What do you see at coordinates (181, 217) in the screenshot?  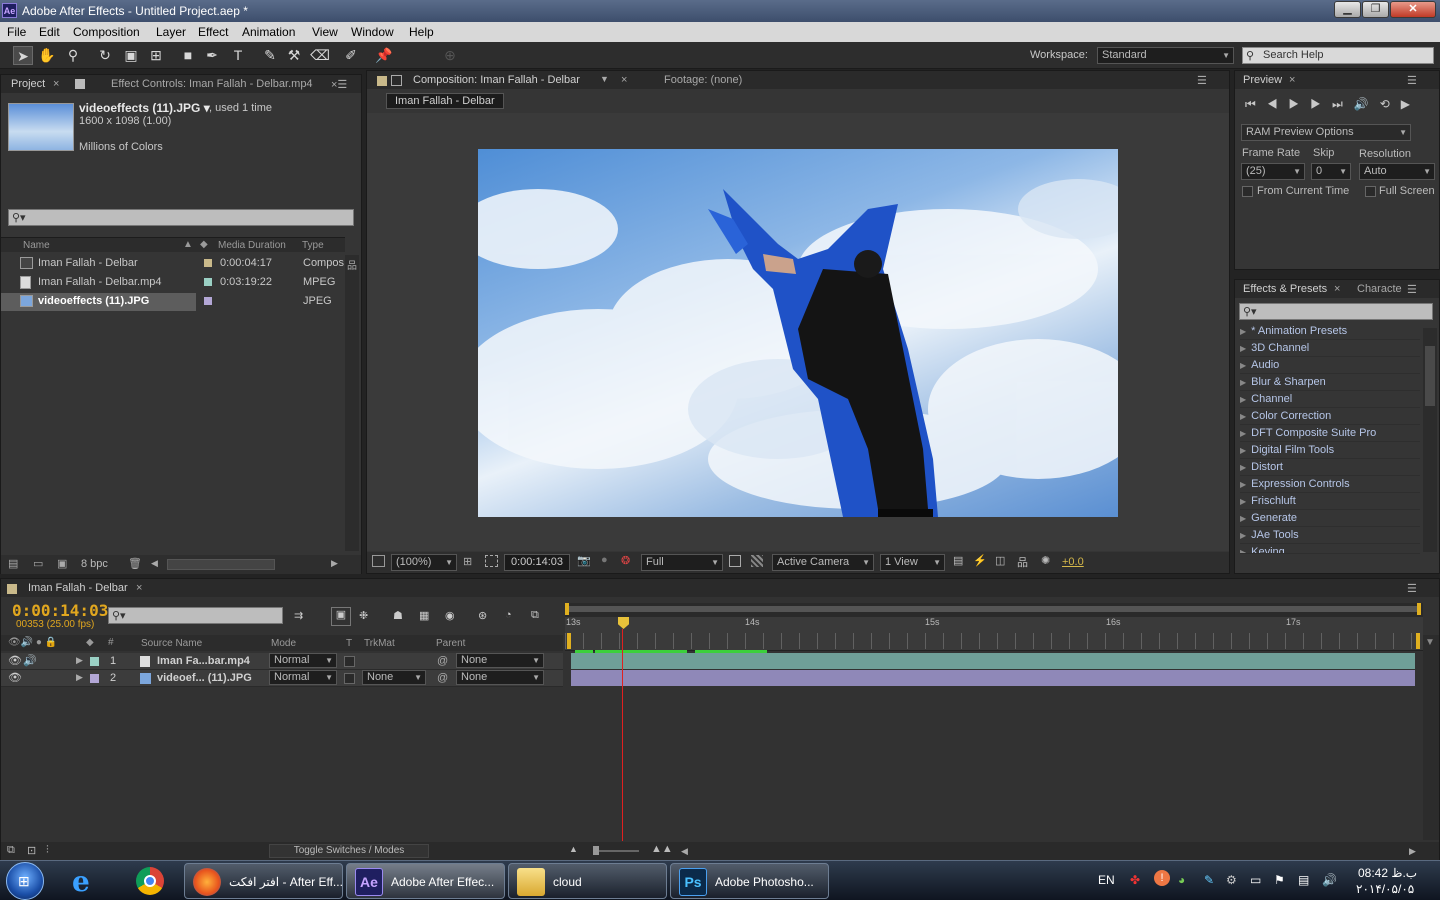 I see `project-search-input` at bounding box center [181, 217].